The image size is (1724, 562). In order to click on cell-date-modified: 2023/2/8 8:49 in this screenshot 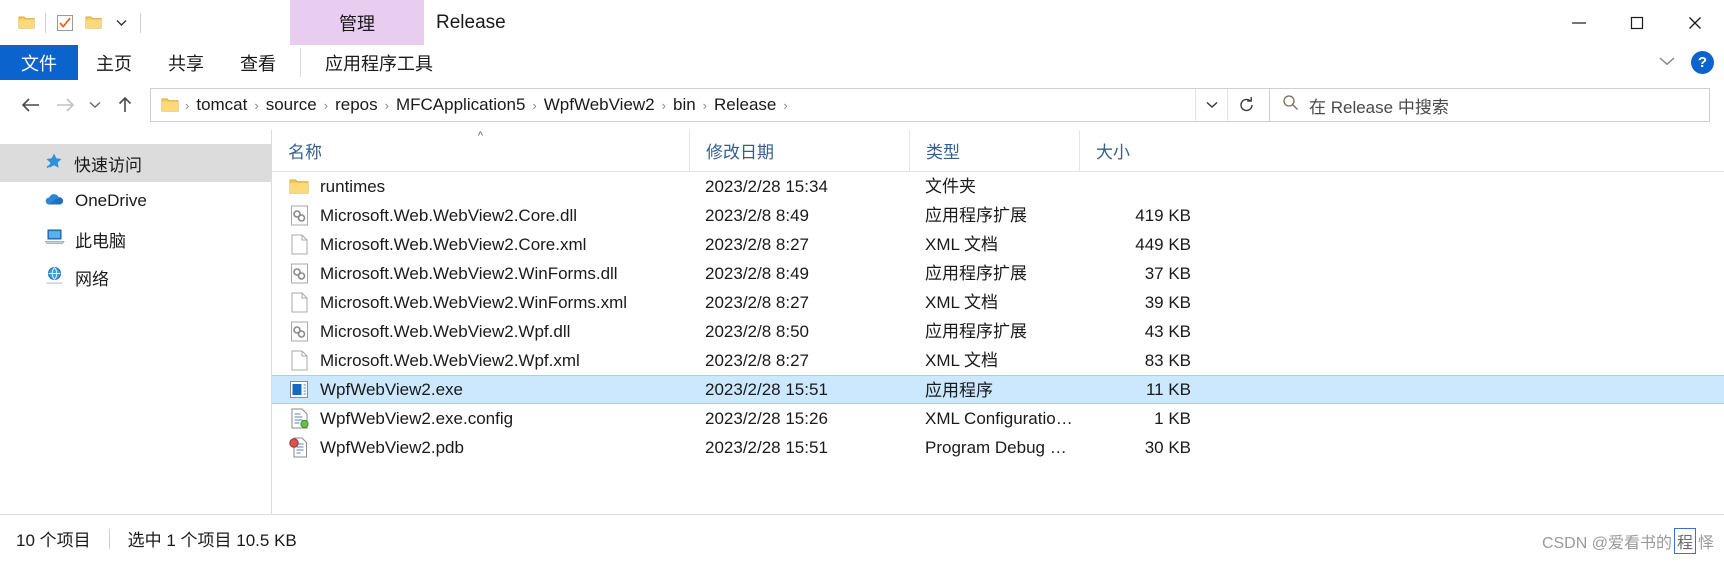, I will do `click(757, 273)`.